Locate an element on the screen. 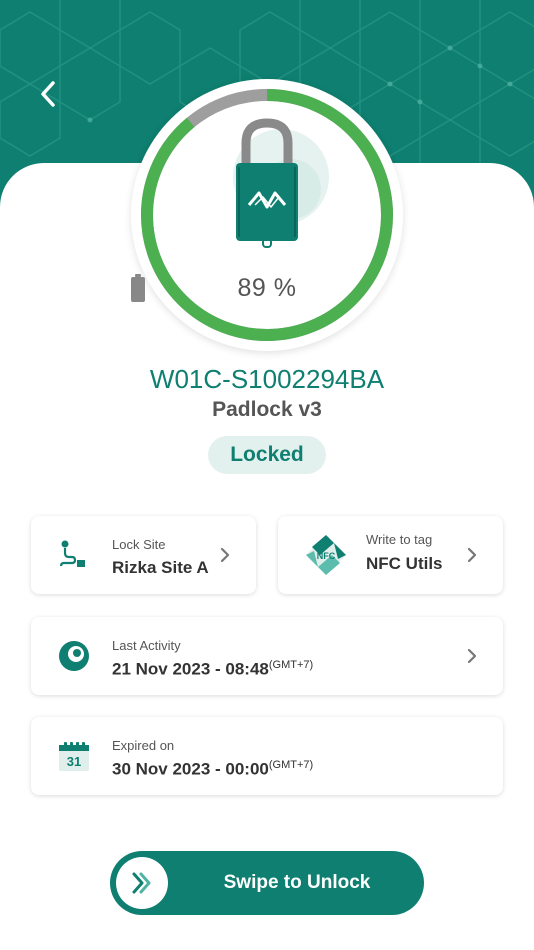 The image size is (534, 950). nfc-utils-card: NFC Write to tag NFC Utils is located at coordinates (390, 555).